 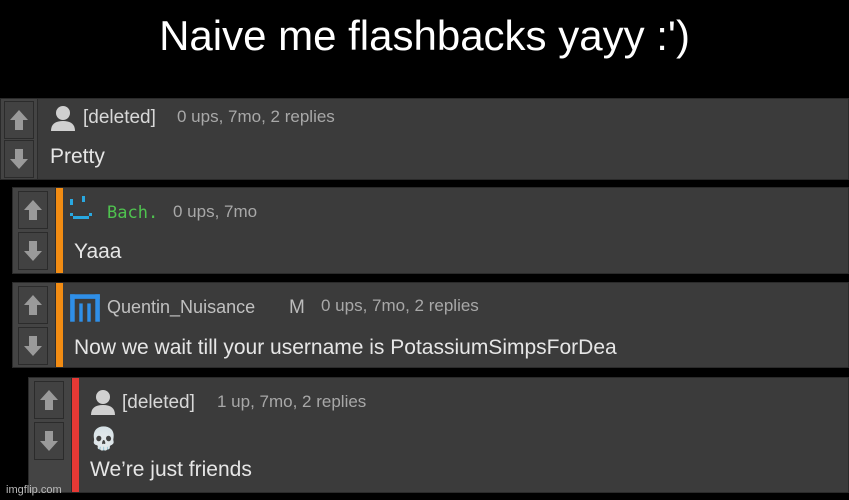 What do you see at coordinates (81, 207) in the screenshot?
I see `pixel-face-icon` at bounding box center [81, 207].